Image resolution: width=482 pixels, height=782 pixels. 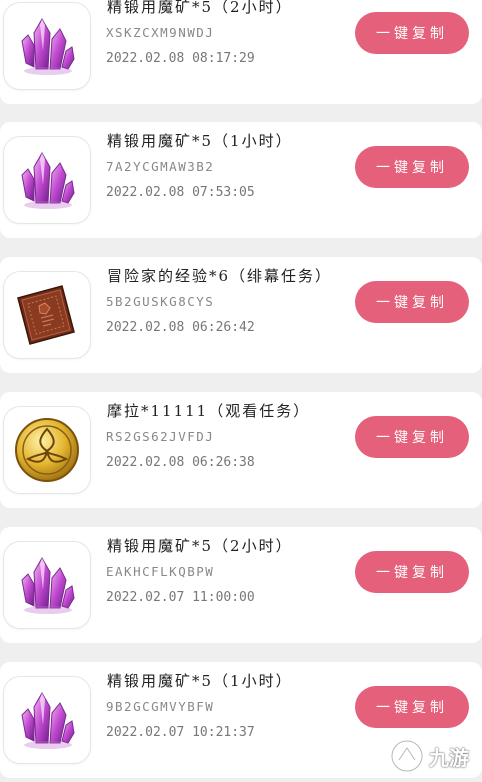 What do you see at coordinates (160, 32) in the screenshot?
I see `redeem-code: XSKZCXM9NWDJ` at bounding box center [160, 32].